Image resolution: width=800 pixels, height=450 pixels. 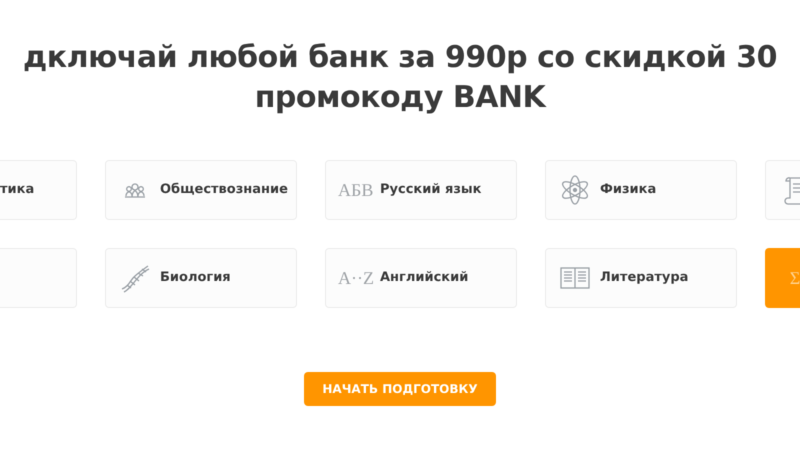 What do you see at coordinates (782, 190) in the screenshot?
I see `subject-card` at bounding box center [782, 190].